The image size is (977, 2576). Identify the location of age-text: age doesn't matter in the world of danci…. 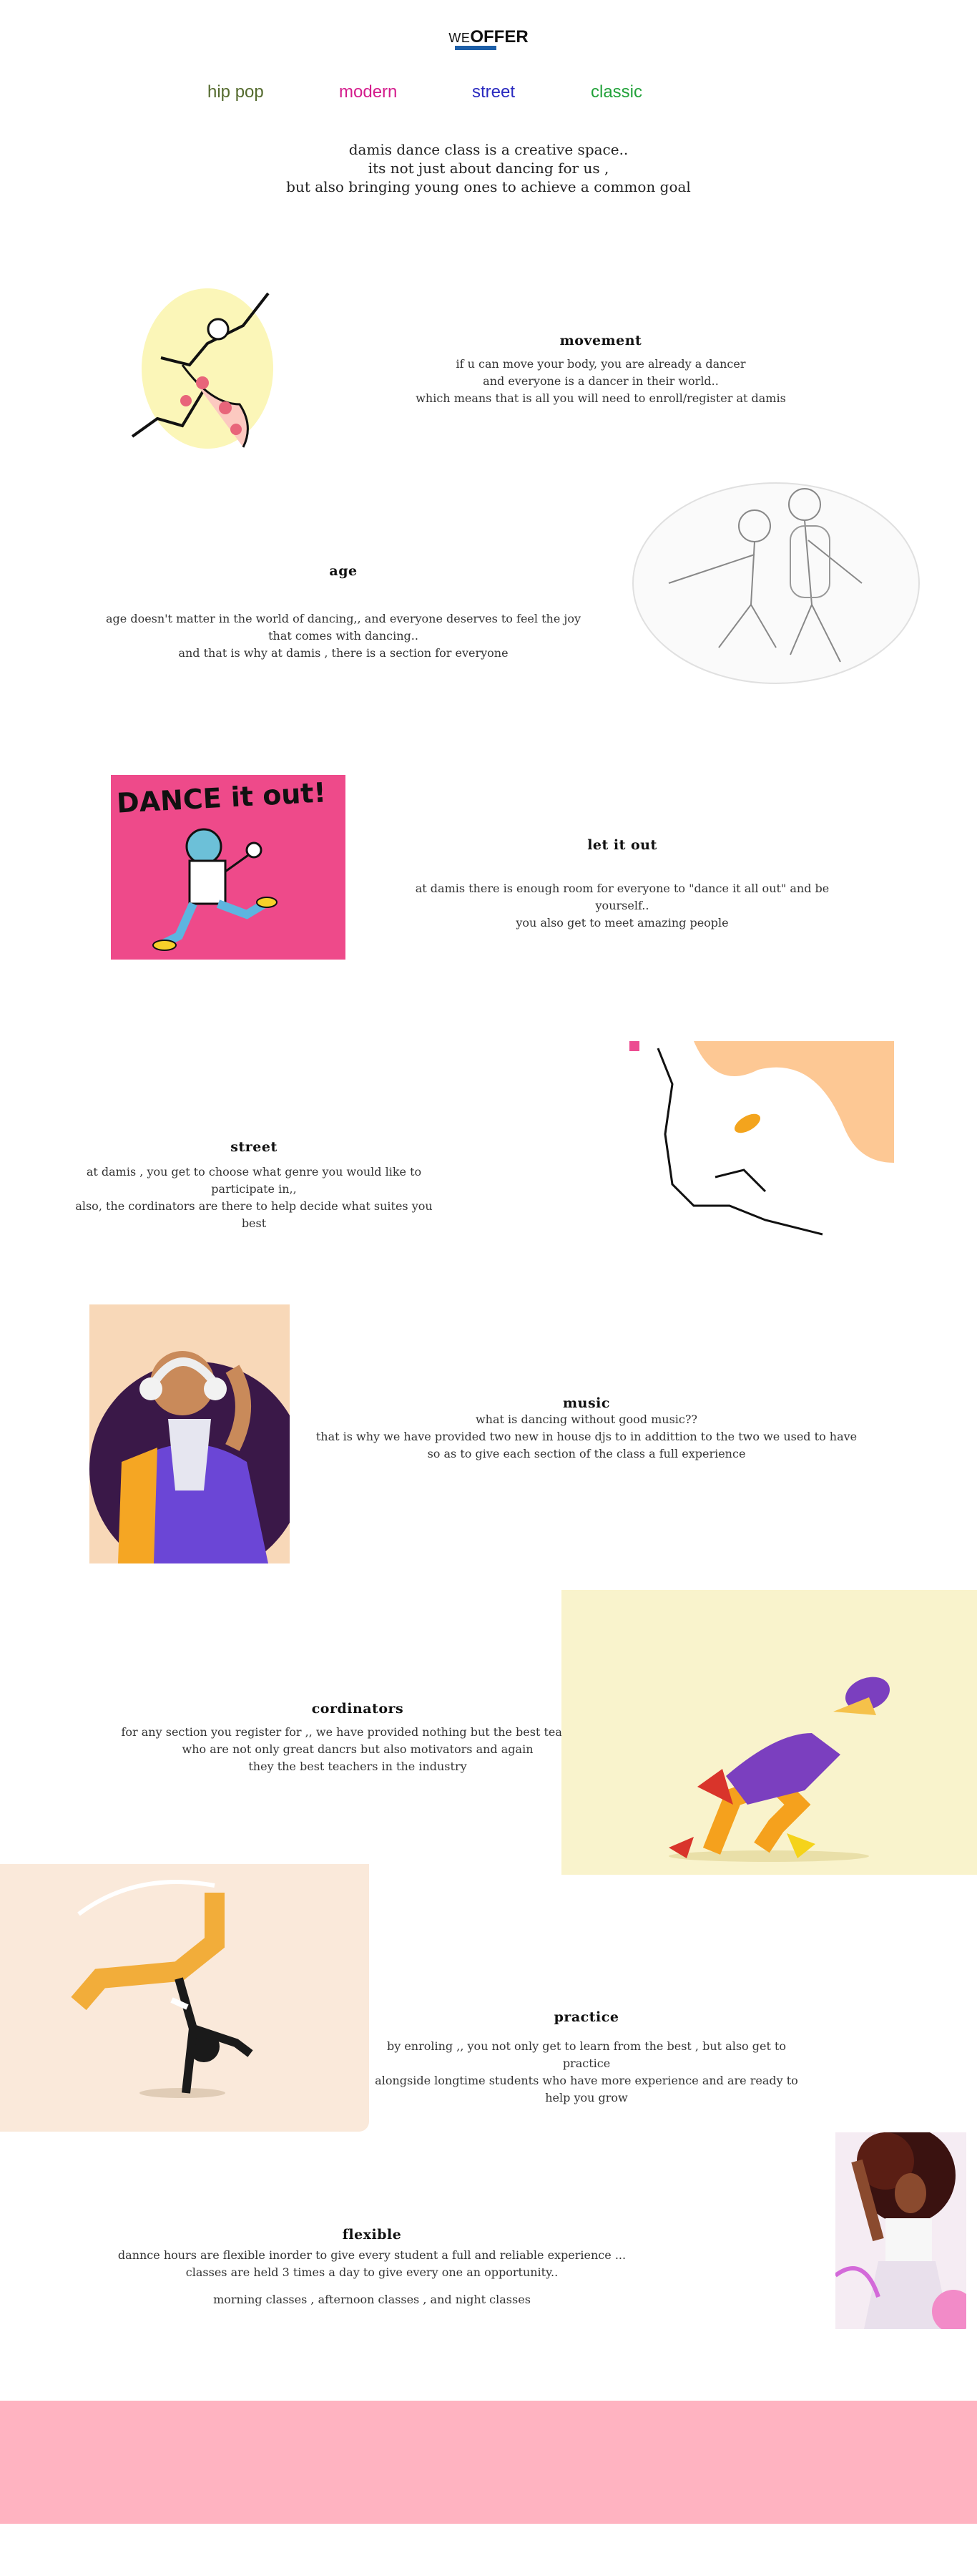
(343, 618).